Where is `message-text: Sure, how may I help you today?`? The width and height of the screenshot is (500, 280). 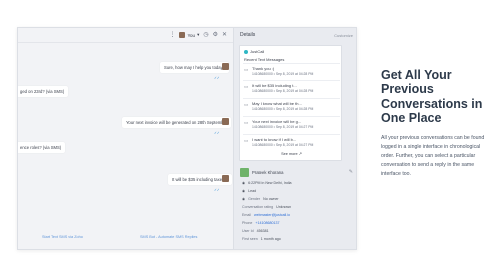
message-text: Sure, how may I help you today? is located at coordinates (194, 67).